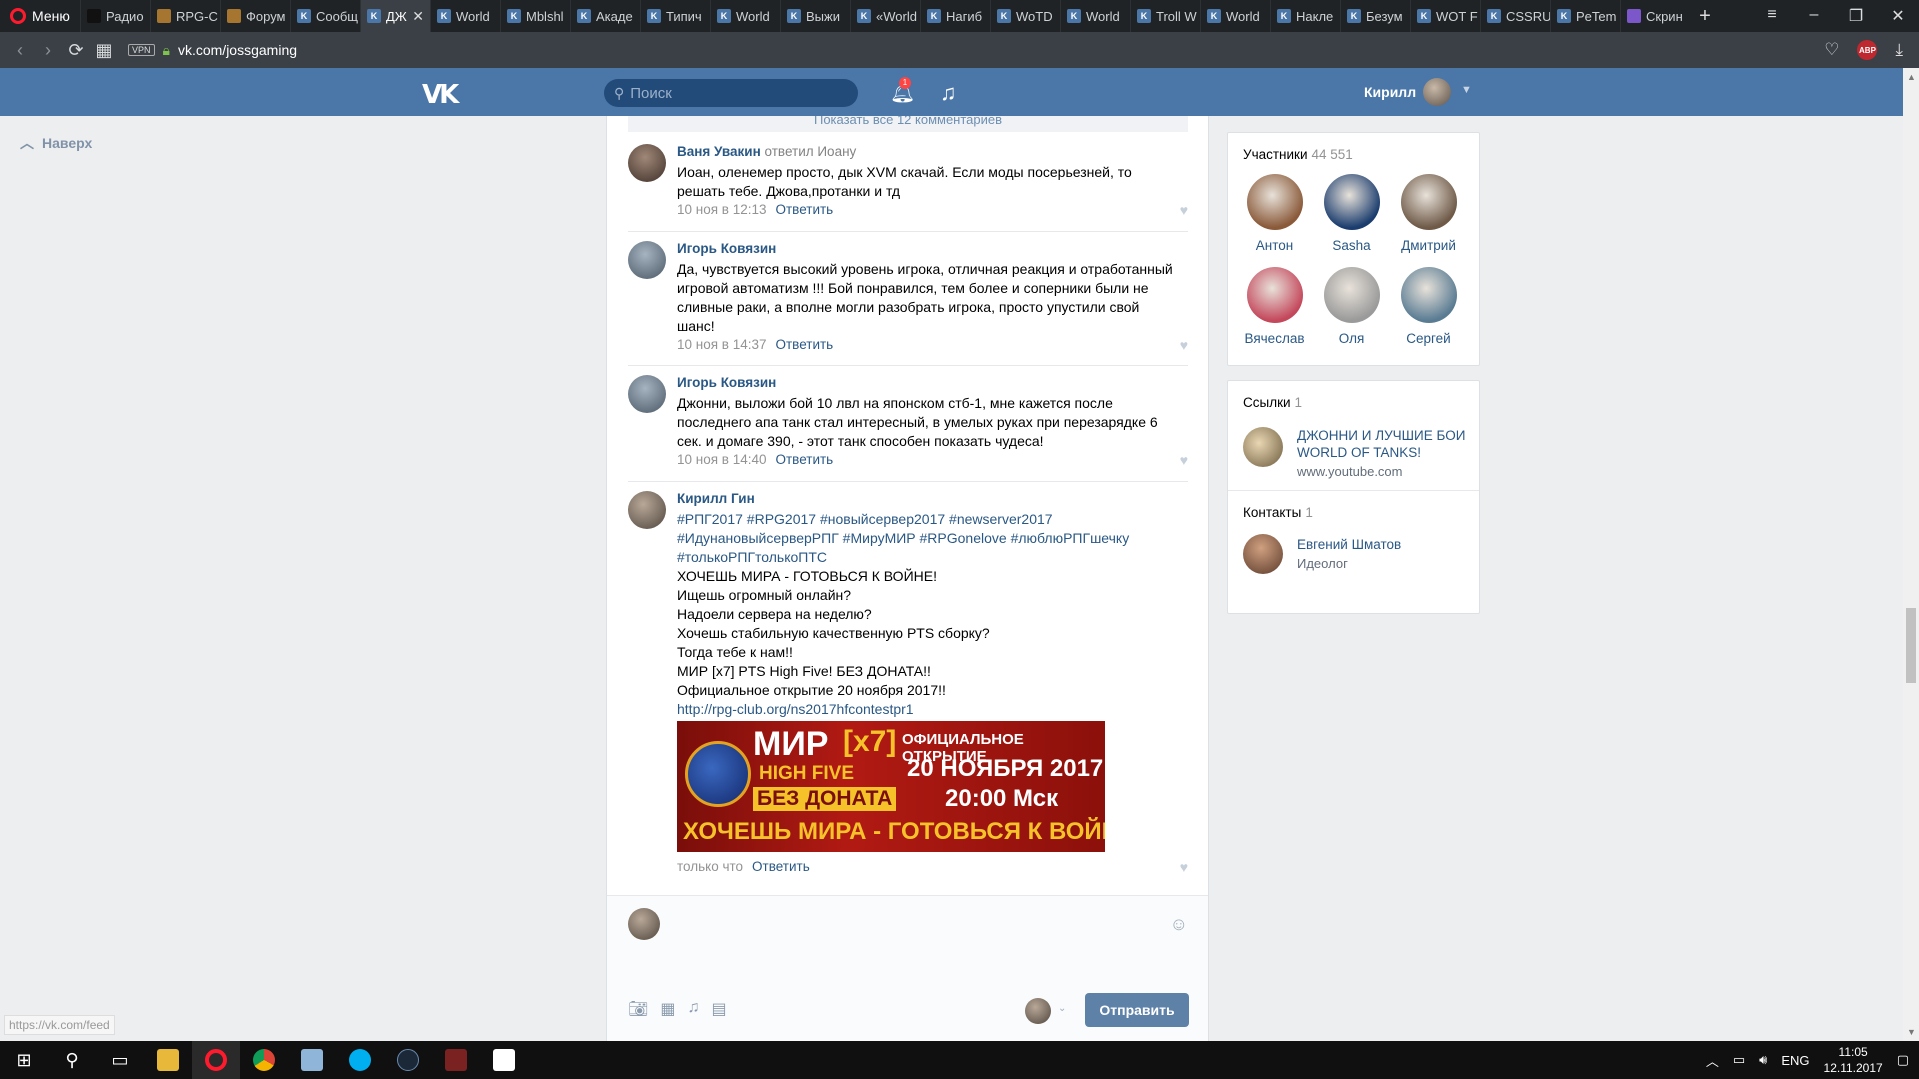 The image size is (1919, 1079). Describe the element at coordinates (1585, 16) in the screenshot. I see `browser-tab: K PeTem` at that location.